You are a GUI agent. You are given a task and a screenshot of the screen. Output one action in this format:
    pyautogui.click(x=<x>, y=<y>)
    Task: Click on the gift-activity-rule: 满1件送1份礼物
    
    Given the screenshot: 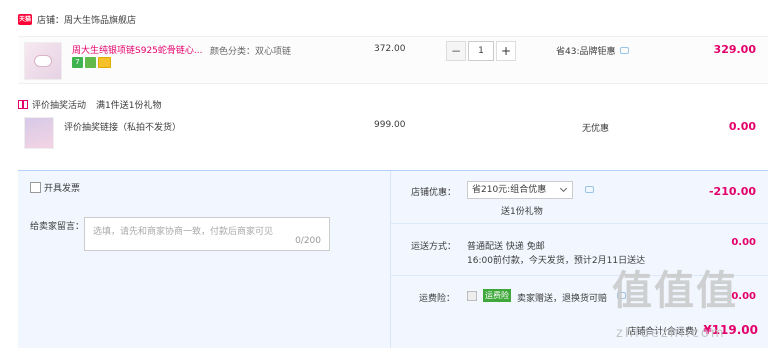 What is the action you would take?
    pyautogui.click(x=129, y=106)
    